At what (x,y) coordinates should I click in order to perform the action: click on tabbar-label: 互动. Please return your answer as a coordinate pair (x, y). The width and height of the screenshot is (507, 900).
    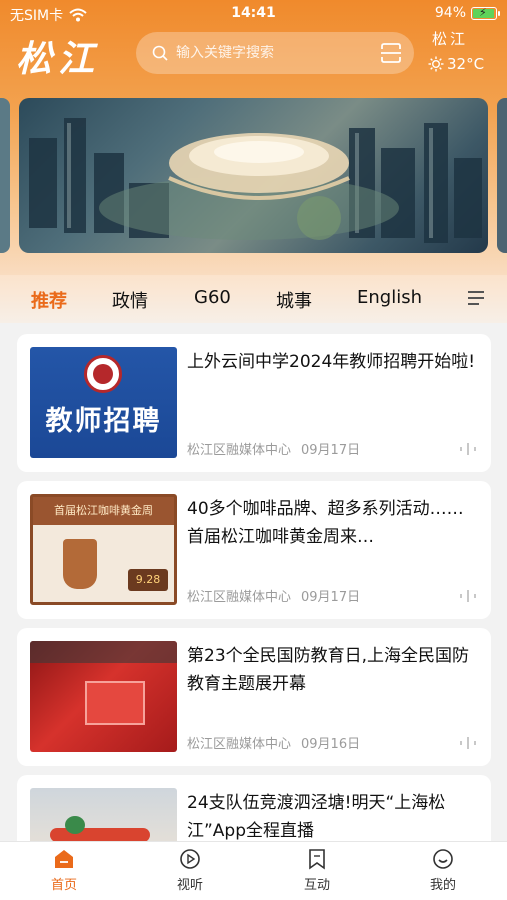
    Looking at the image, I should click on (316, 885).